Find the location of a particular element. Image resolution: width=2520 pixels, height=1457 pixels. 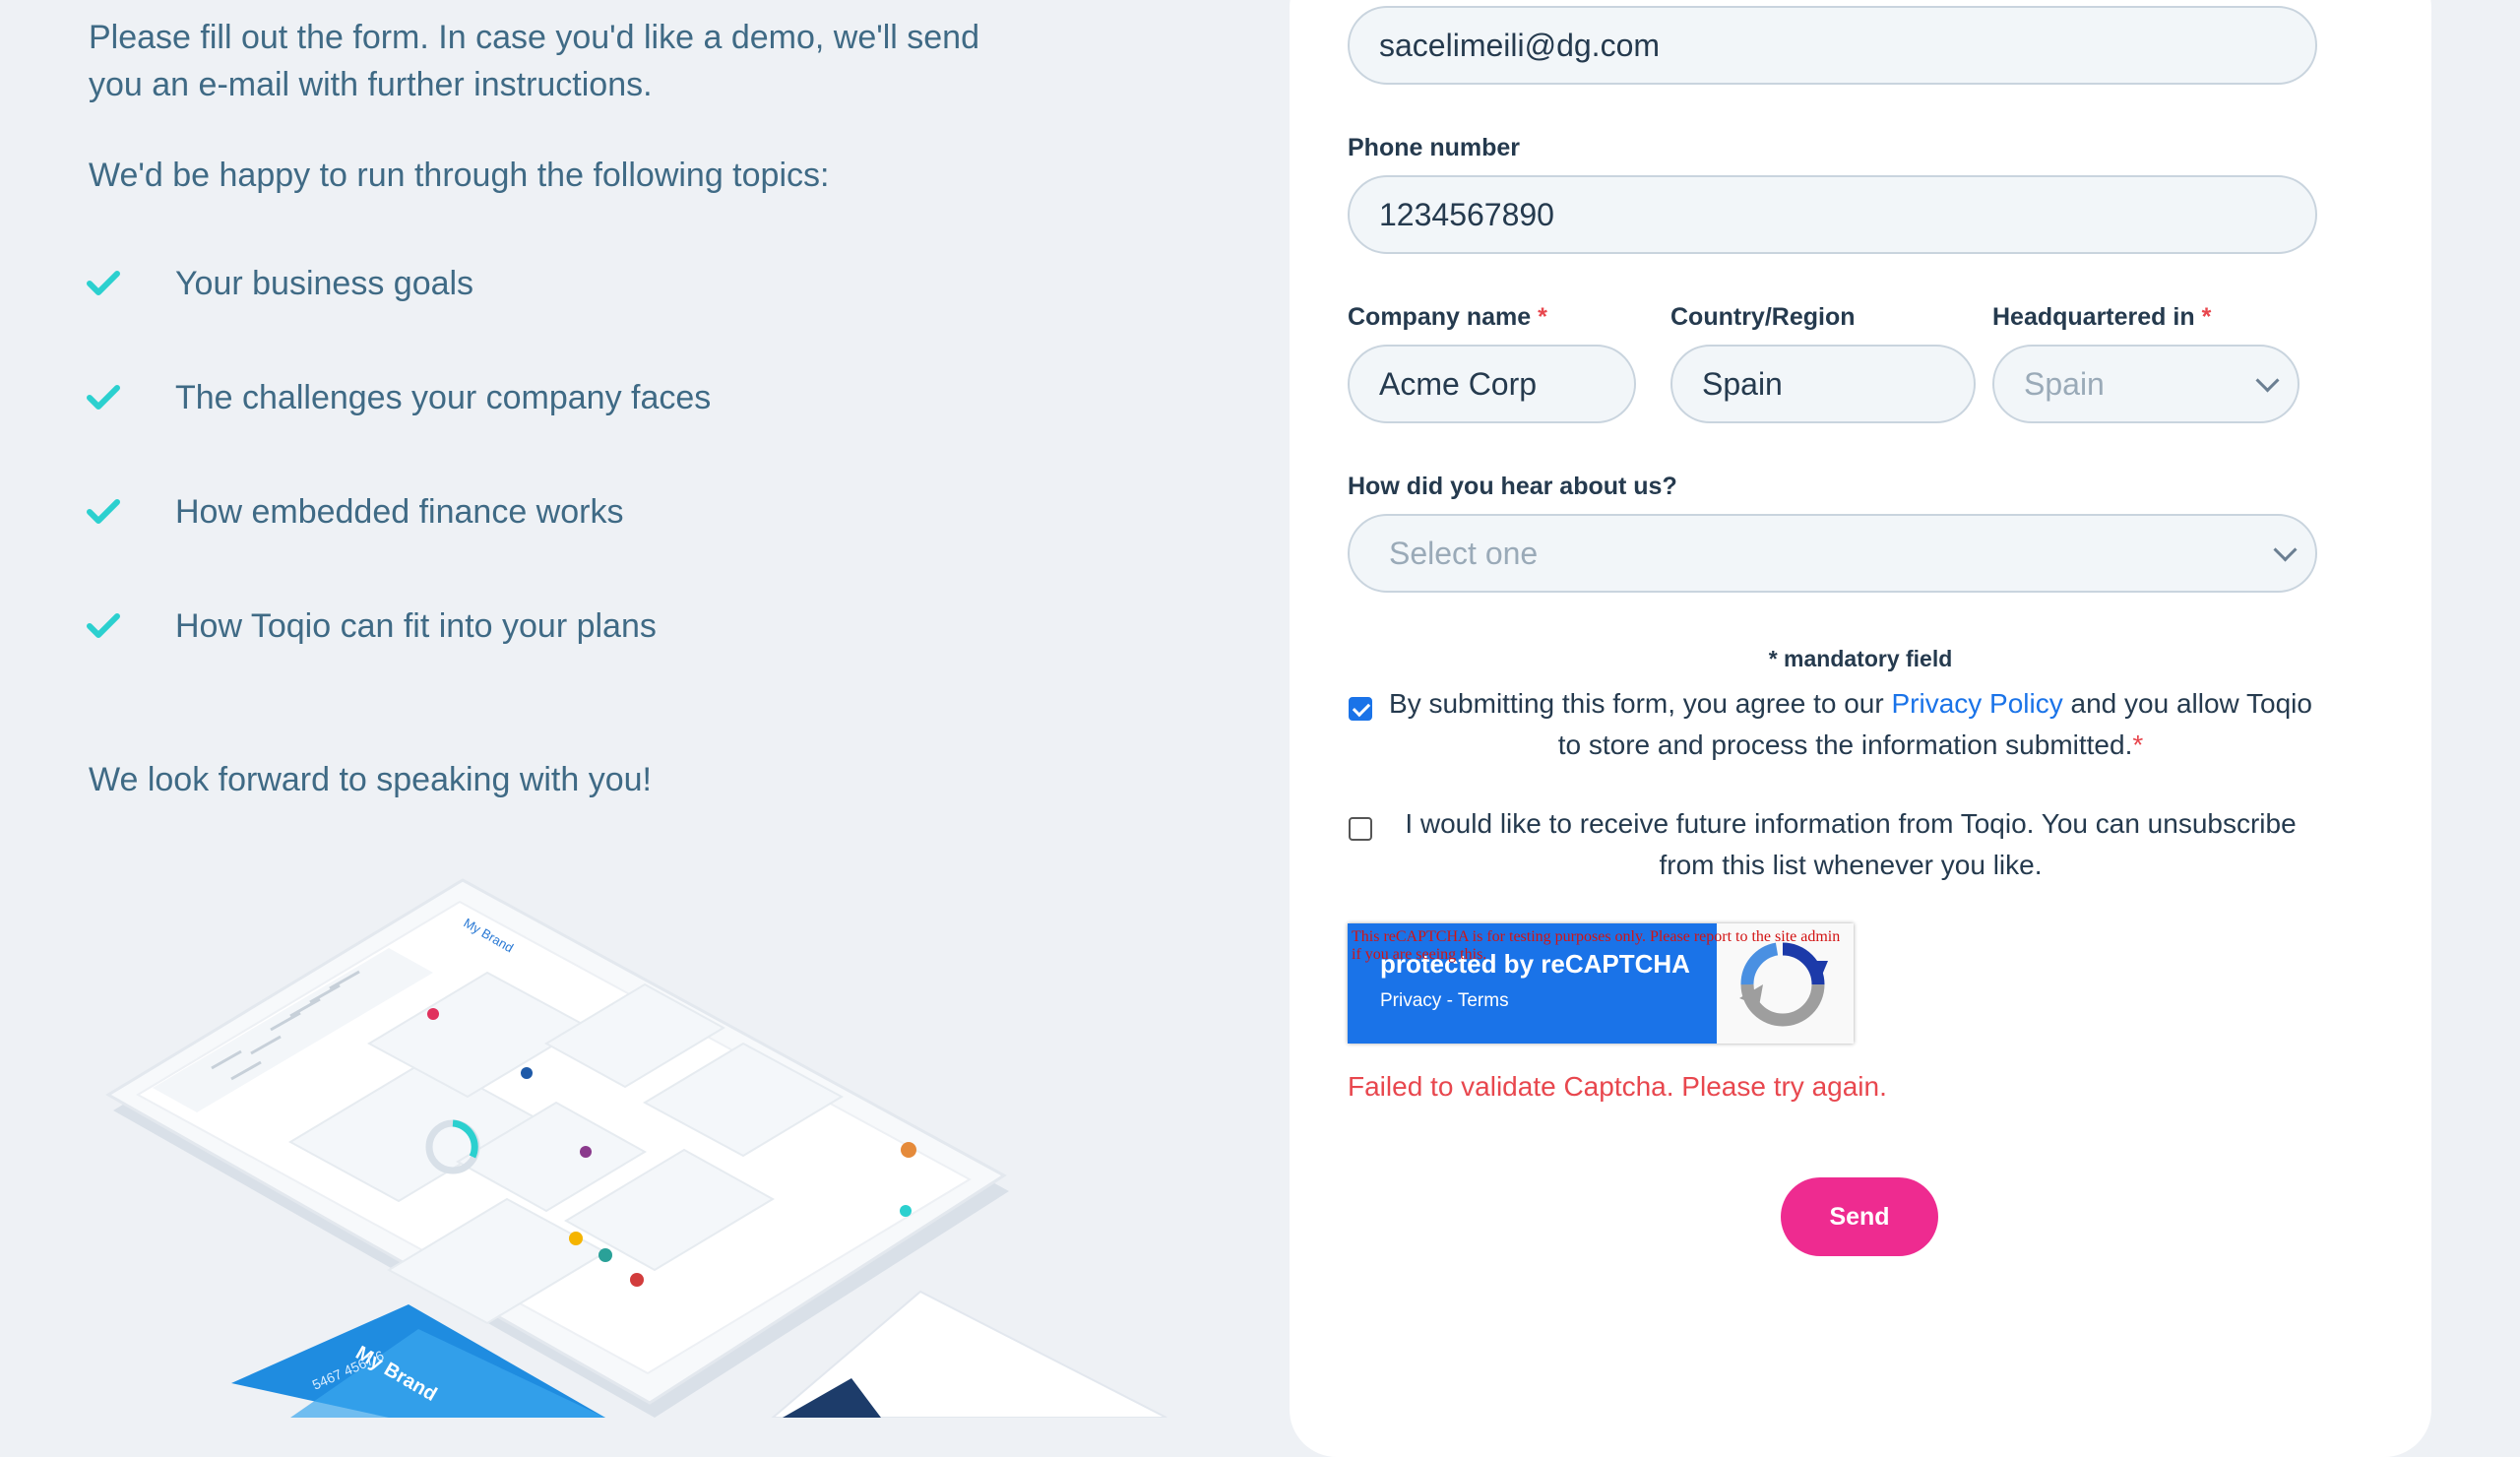

recaptcha-terms-link: Terms is located at coordinates (1483, 1000).